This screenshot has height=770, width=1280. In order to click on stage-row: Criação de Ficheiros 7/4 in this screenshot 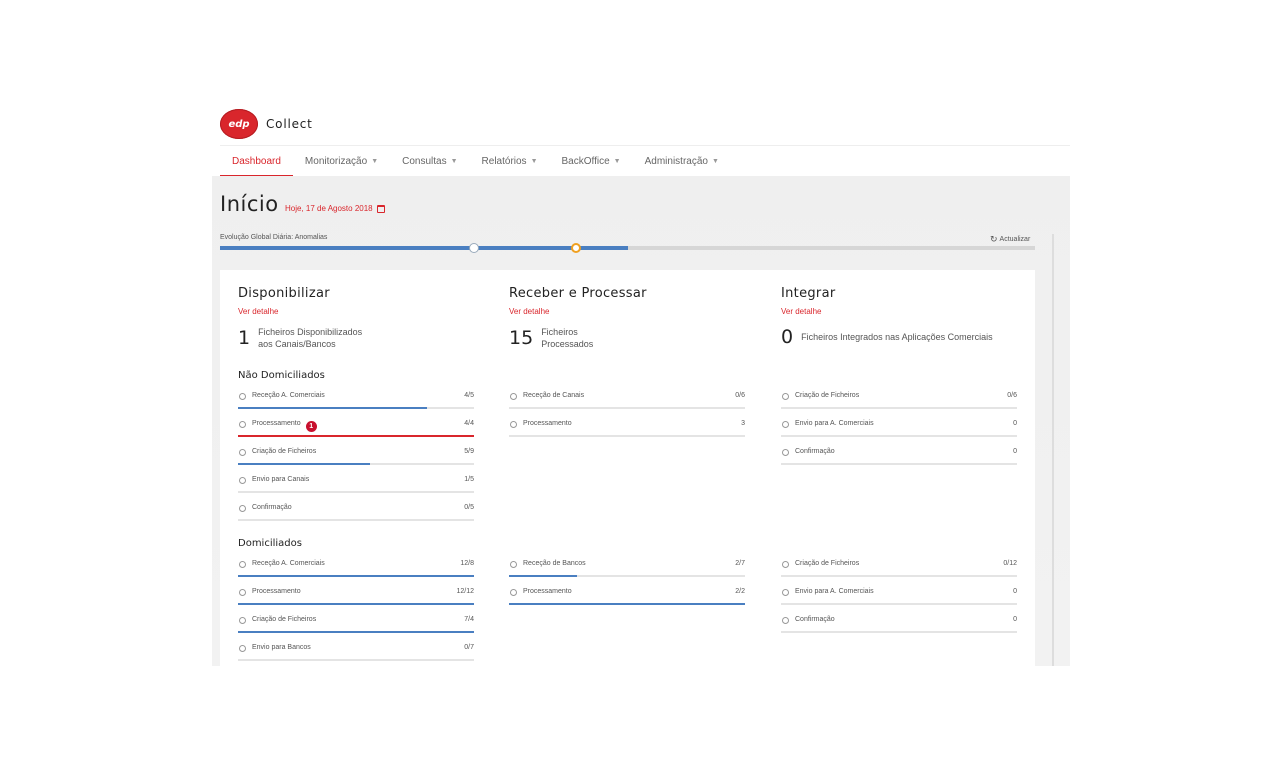, I will do `click(356, 626)`.